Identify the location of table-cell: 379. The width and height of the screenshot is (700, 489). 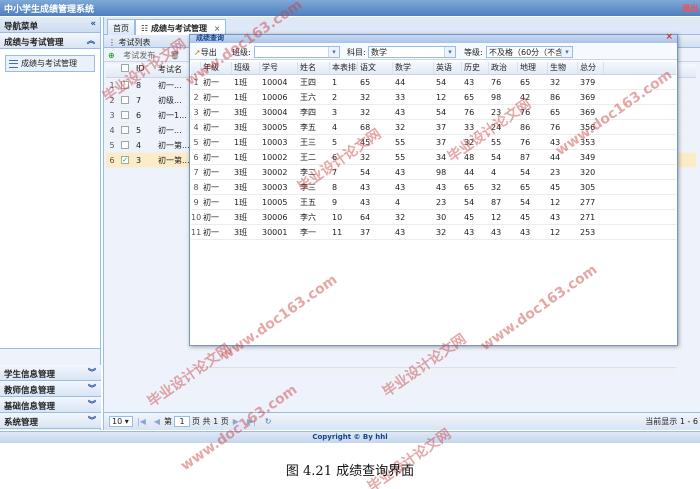
(588, 82).